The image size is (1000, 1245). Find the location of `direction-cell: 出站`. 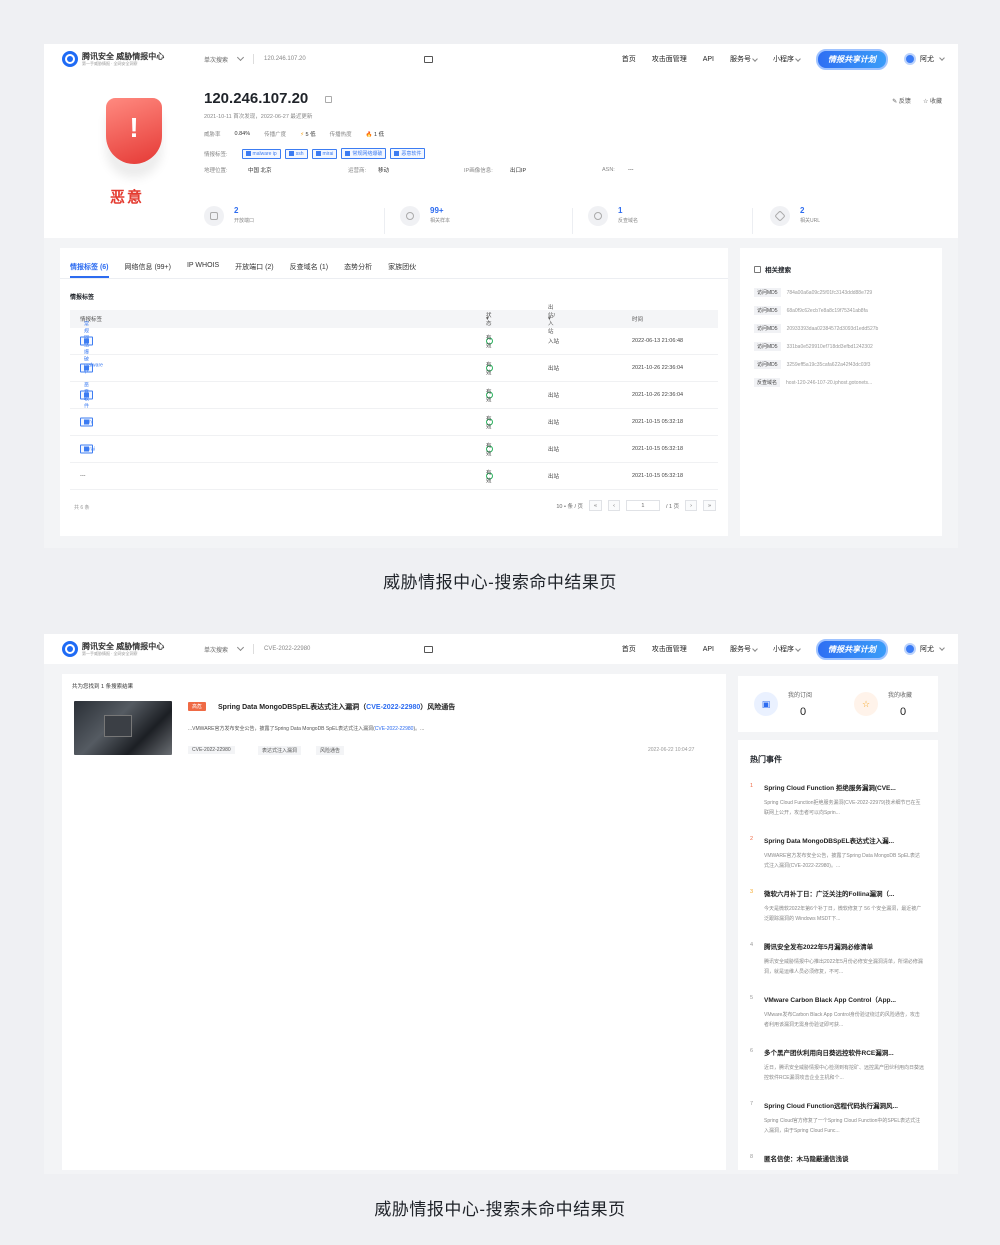

direction-cell: 出站 is located at coordinates (554, 396).